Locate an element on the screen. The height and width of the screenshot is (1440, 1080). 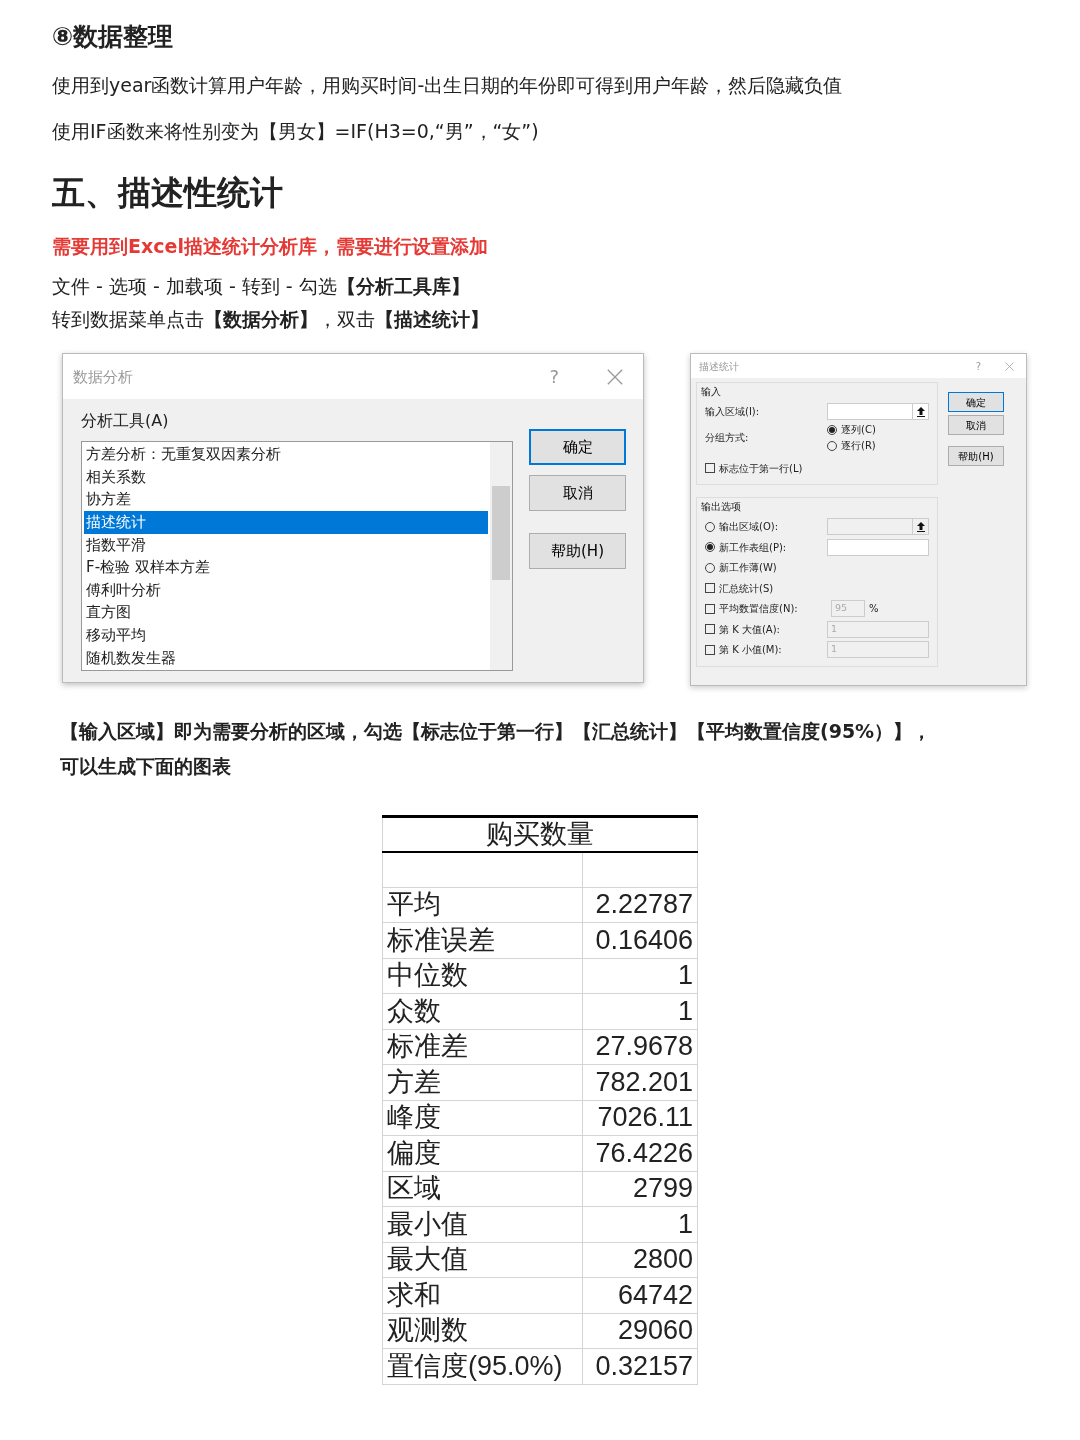
step-text: 转到数据菜单点击【数据分析】，双击【描述统计】 is located at coordinates (271, 319).